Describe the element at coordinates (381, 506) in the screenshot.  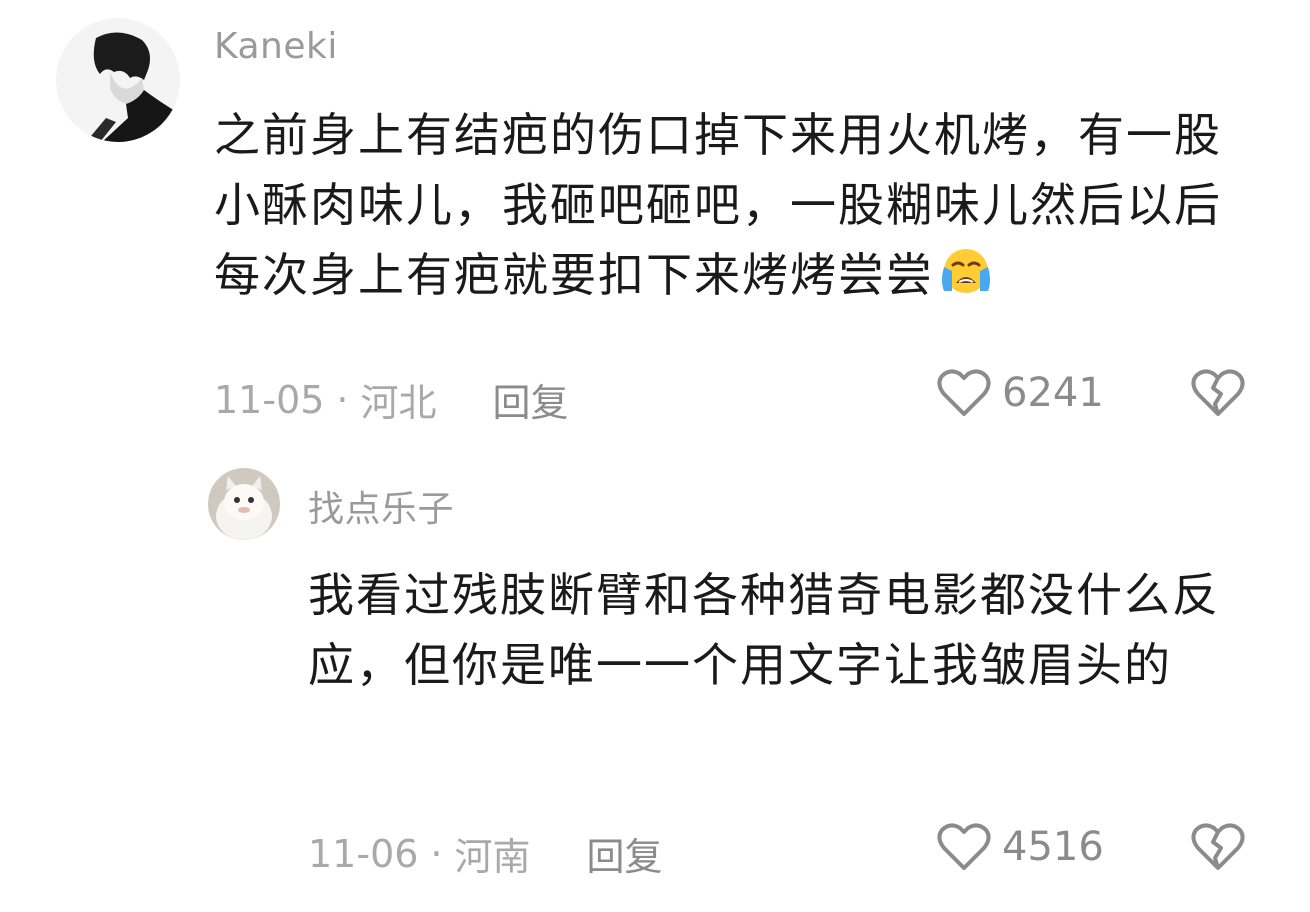
I see `username: 找点乐子` at that location.